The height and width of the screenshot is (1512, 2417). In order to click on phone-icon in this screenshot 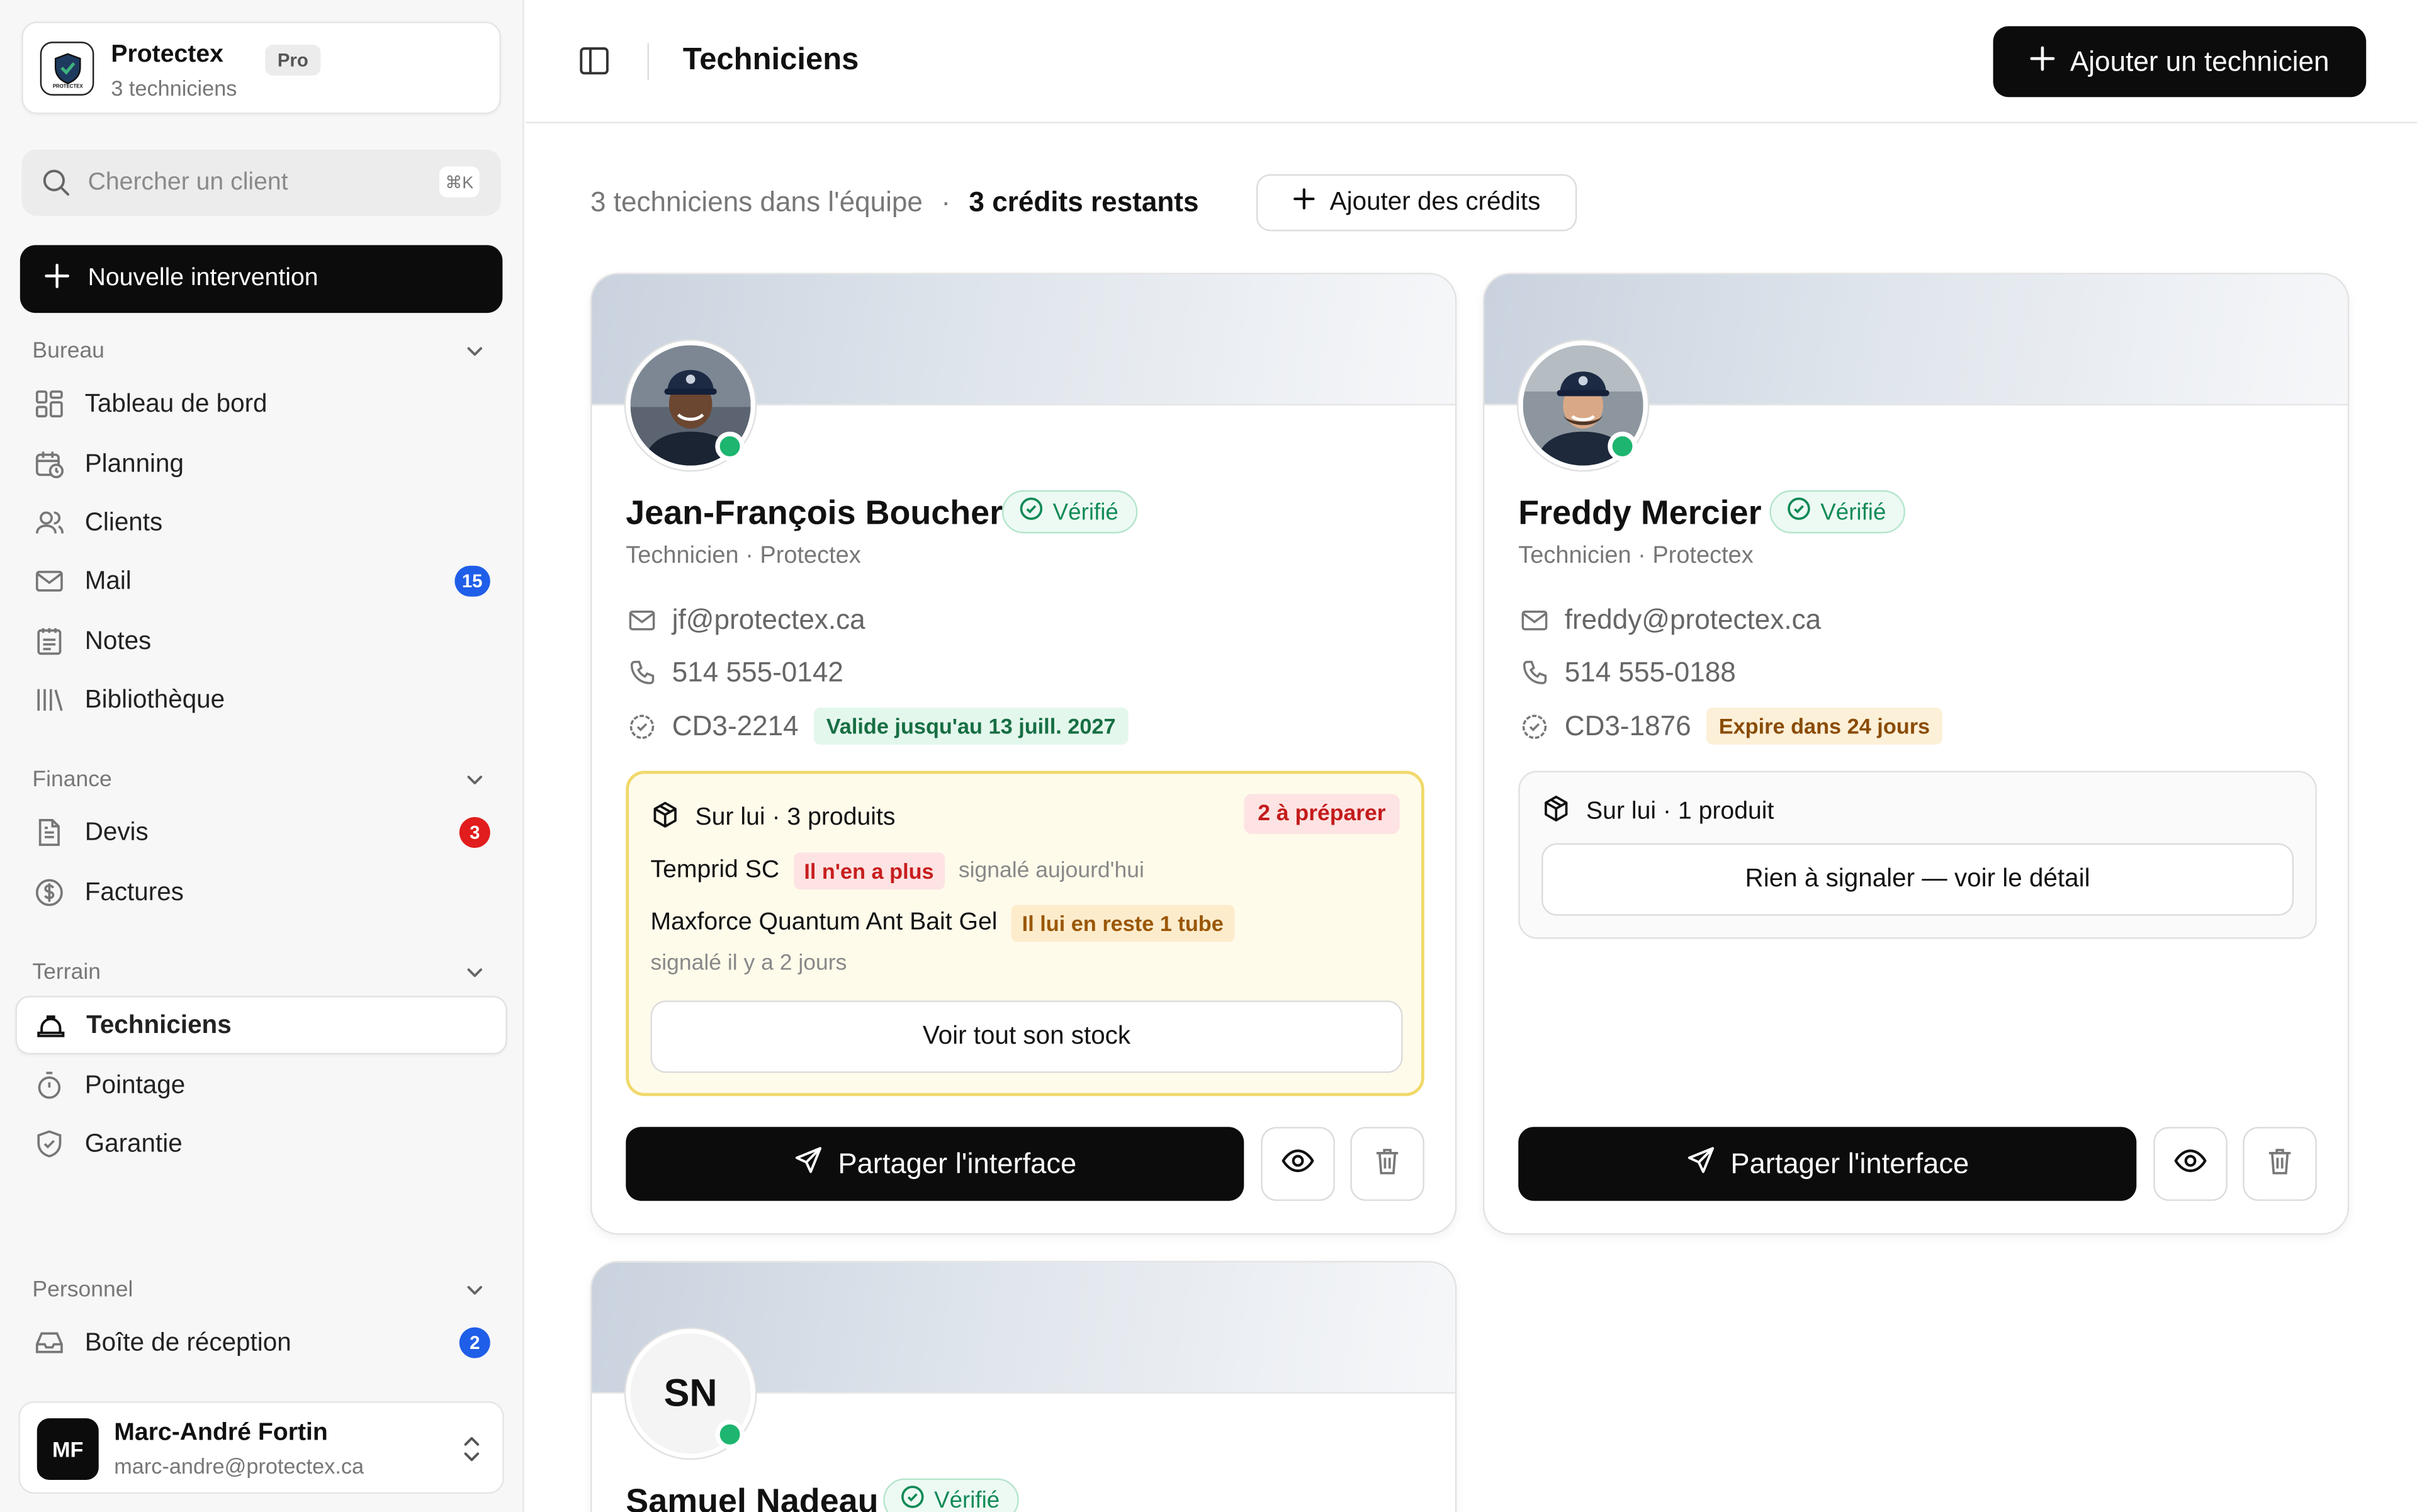, I will do `click(1533, 673)`.